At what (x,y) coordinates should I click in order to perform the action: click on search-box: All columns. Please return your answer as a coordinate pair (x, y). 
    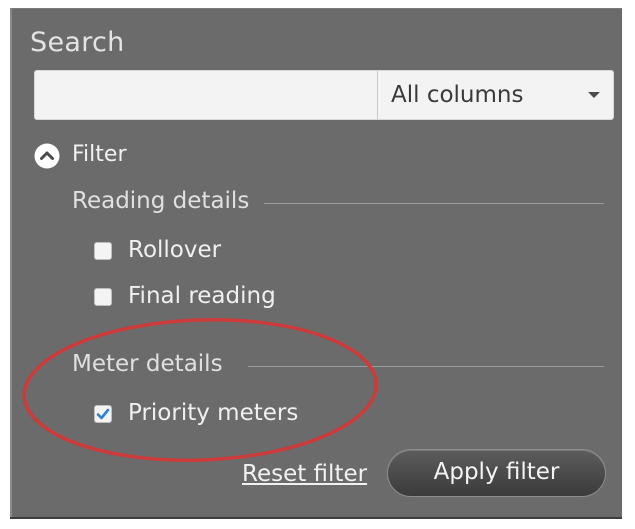
    Looking at the image, I should click on (324, 95).